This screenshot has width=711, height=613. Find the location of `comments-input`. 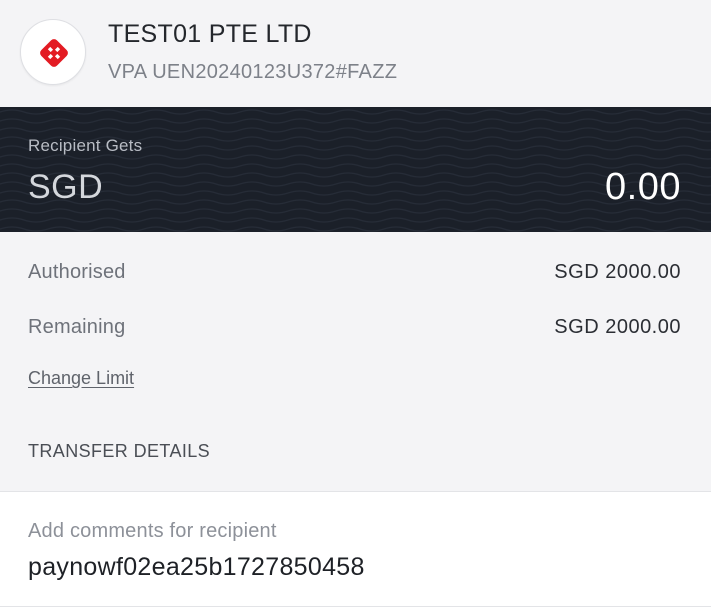

comments-input is located at coordinates (353, 567).